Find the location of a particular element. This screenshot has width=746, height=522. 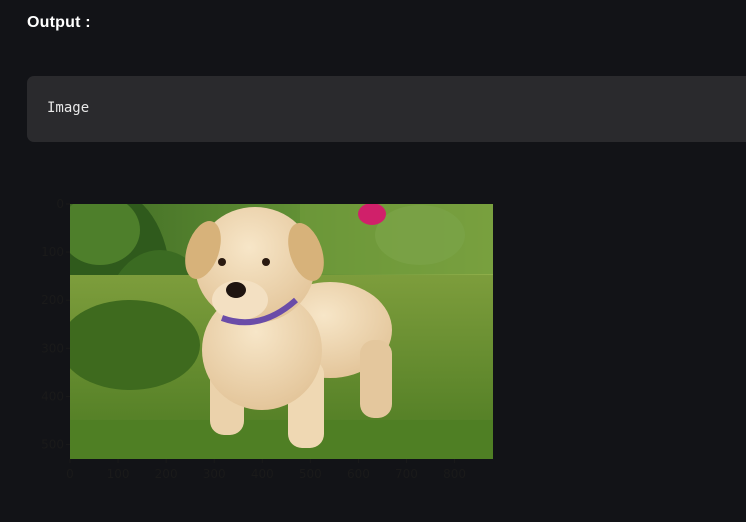

x-tick-label: 700 is located at coordinates (406, 474).